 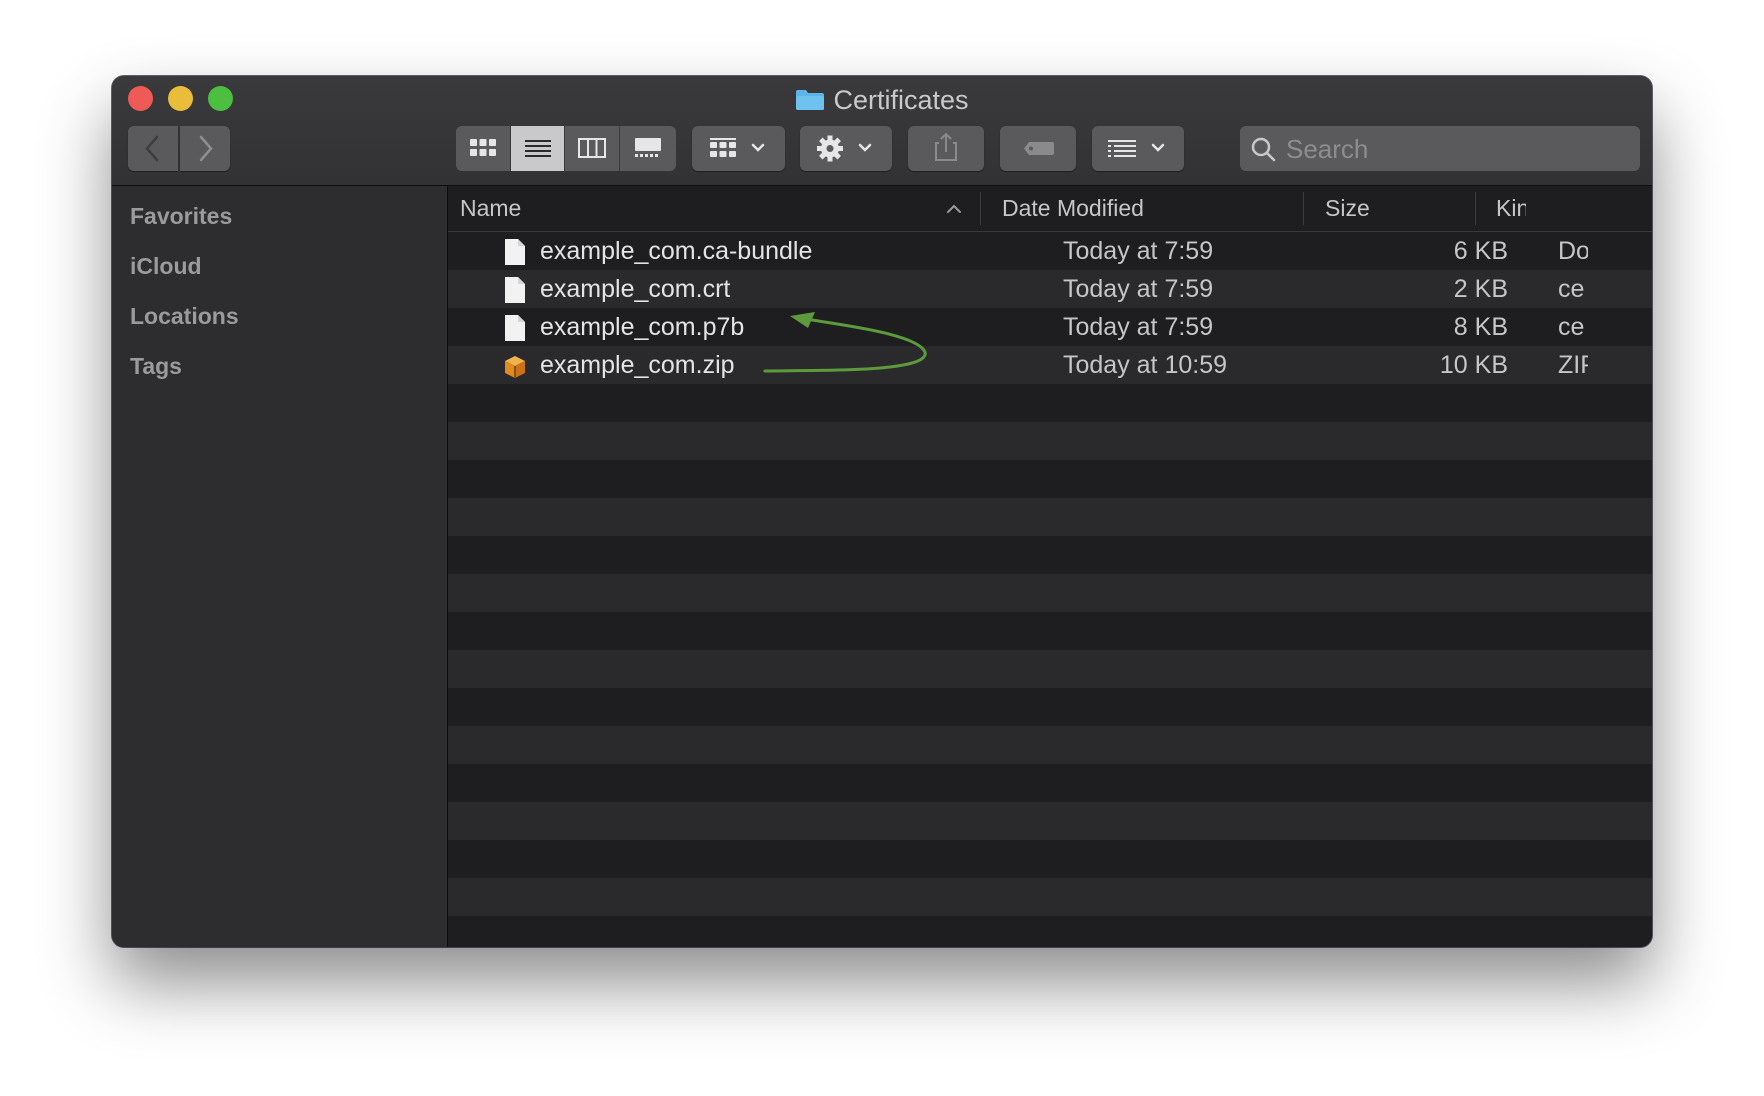 I want to click on file-row: example_com.zip Today at 10:59 10 KB ZIP, so click(x=1050, y=365).